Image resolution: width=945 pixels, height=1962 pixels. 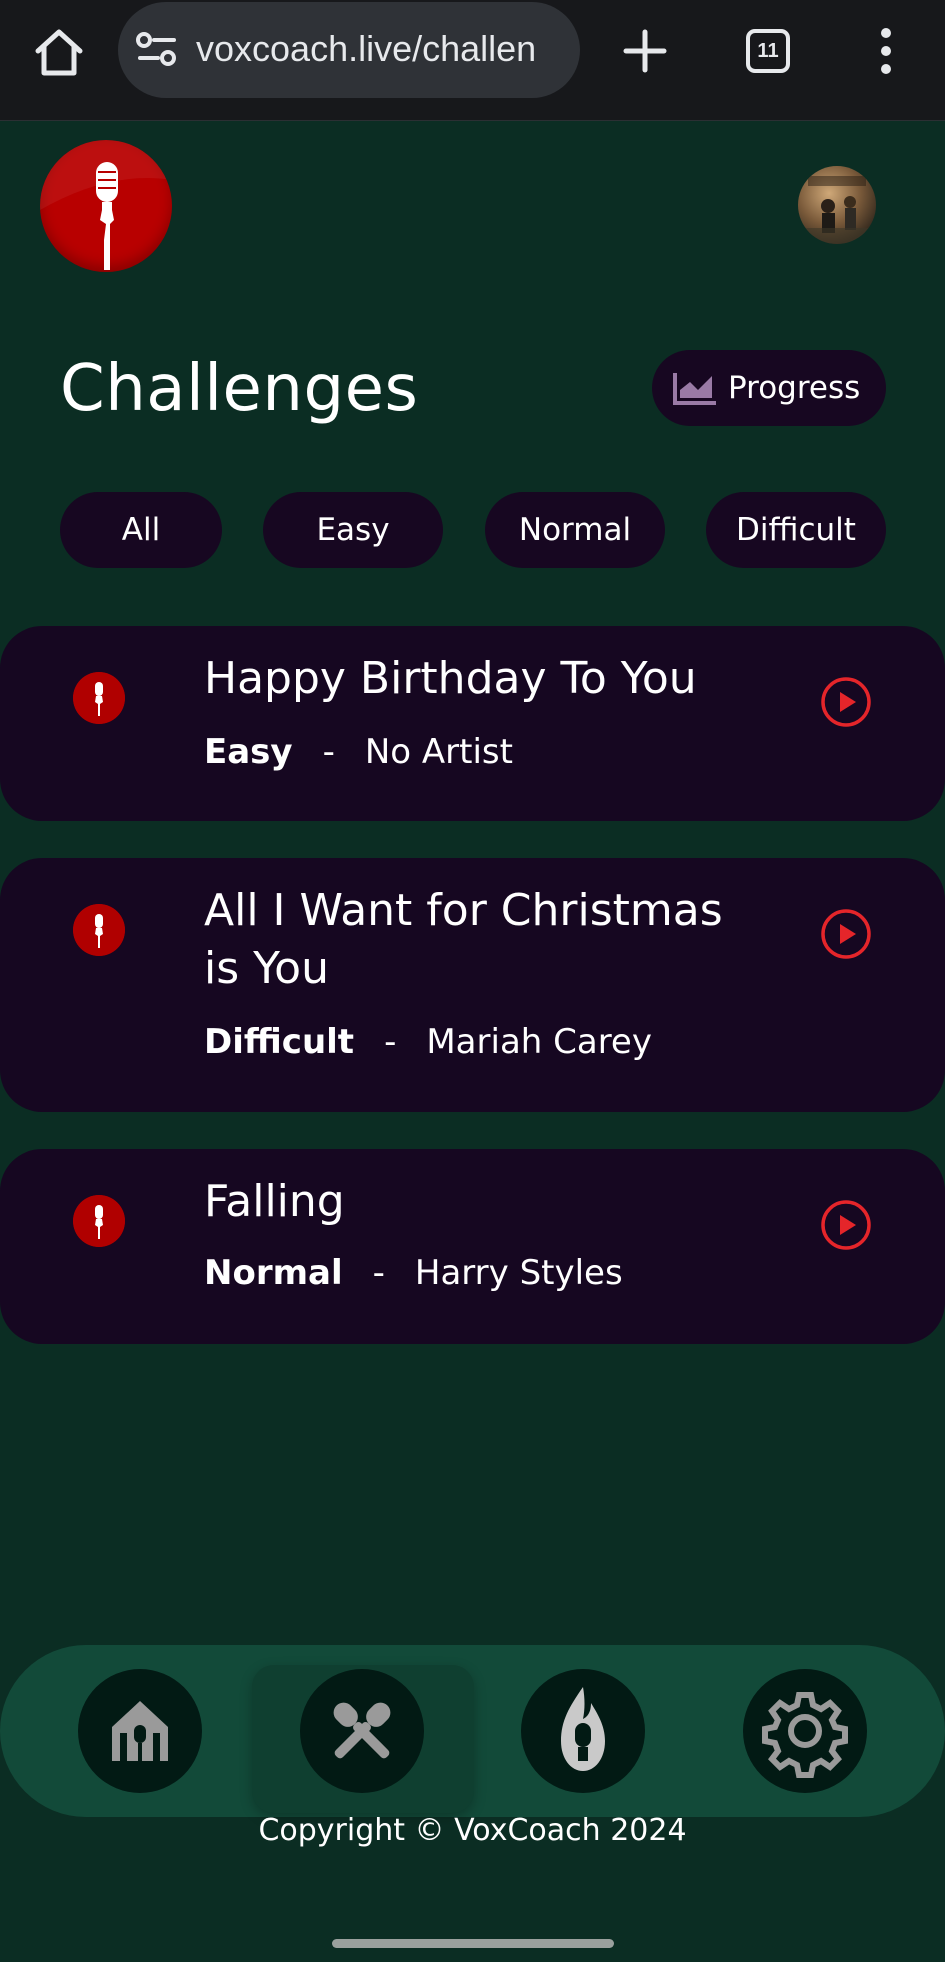 What do you see at coordinates (805, 1735) in the screenshot?
I see `gear-icon` at bounding box center [805, 1735].